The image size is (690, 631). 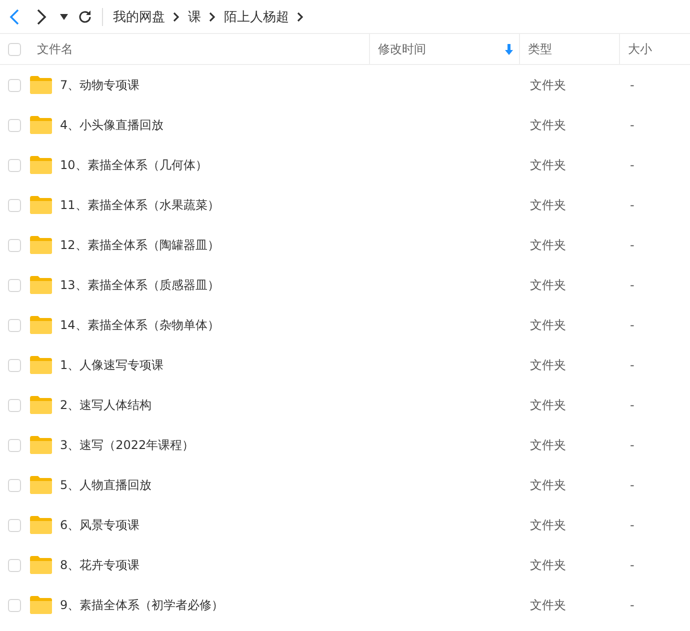 I want to click on breadcrumb-link: 课, so click(x=194, y=17).